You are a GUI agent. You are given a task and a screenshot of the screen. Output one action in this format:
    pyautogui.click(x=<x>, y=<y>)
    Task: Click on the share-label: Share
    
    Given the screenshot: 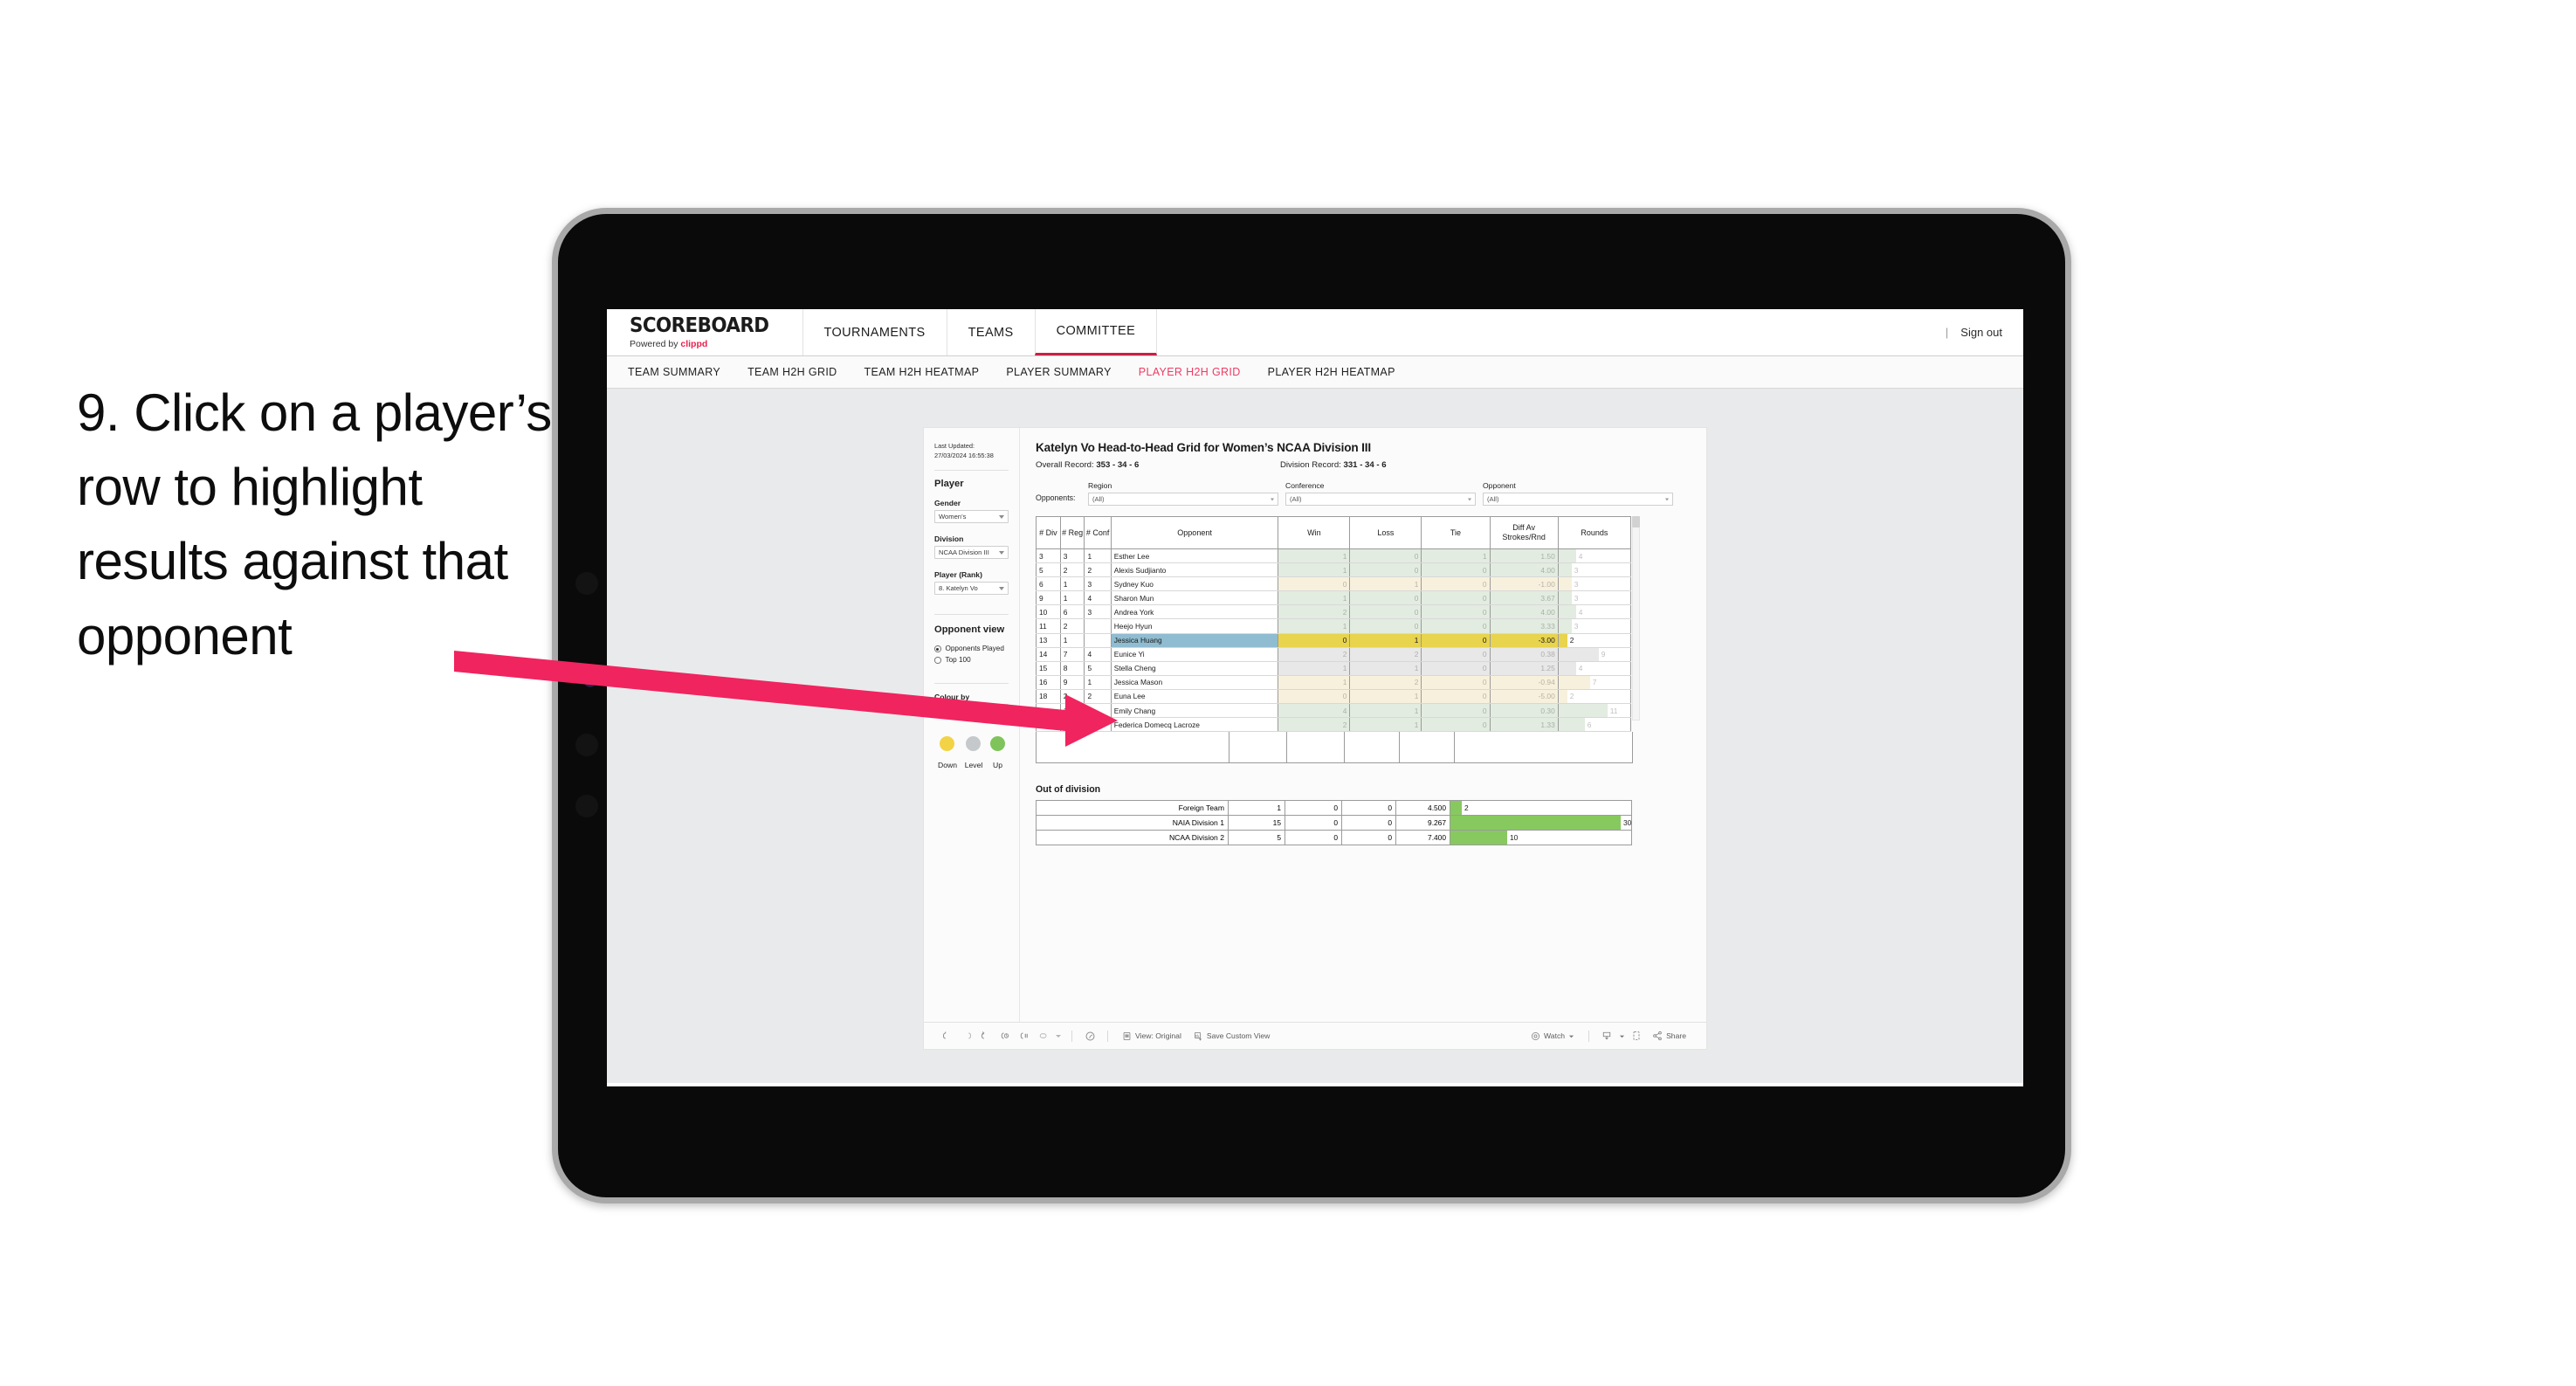 What is the action you would take?
    pyautogui.click(x=1676, y=1035)
    